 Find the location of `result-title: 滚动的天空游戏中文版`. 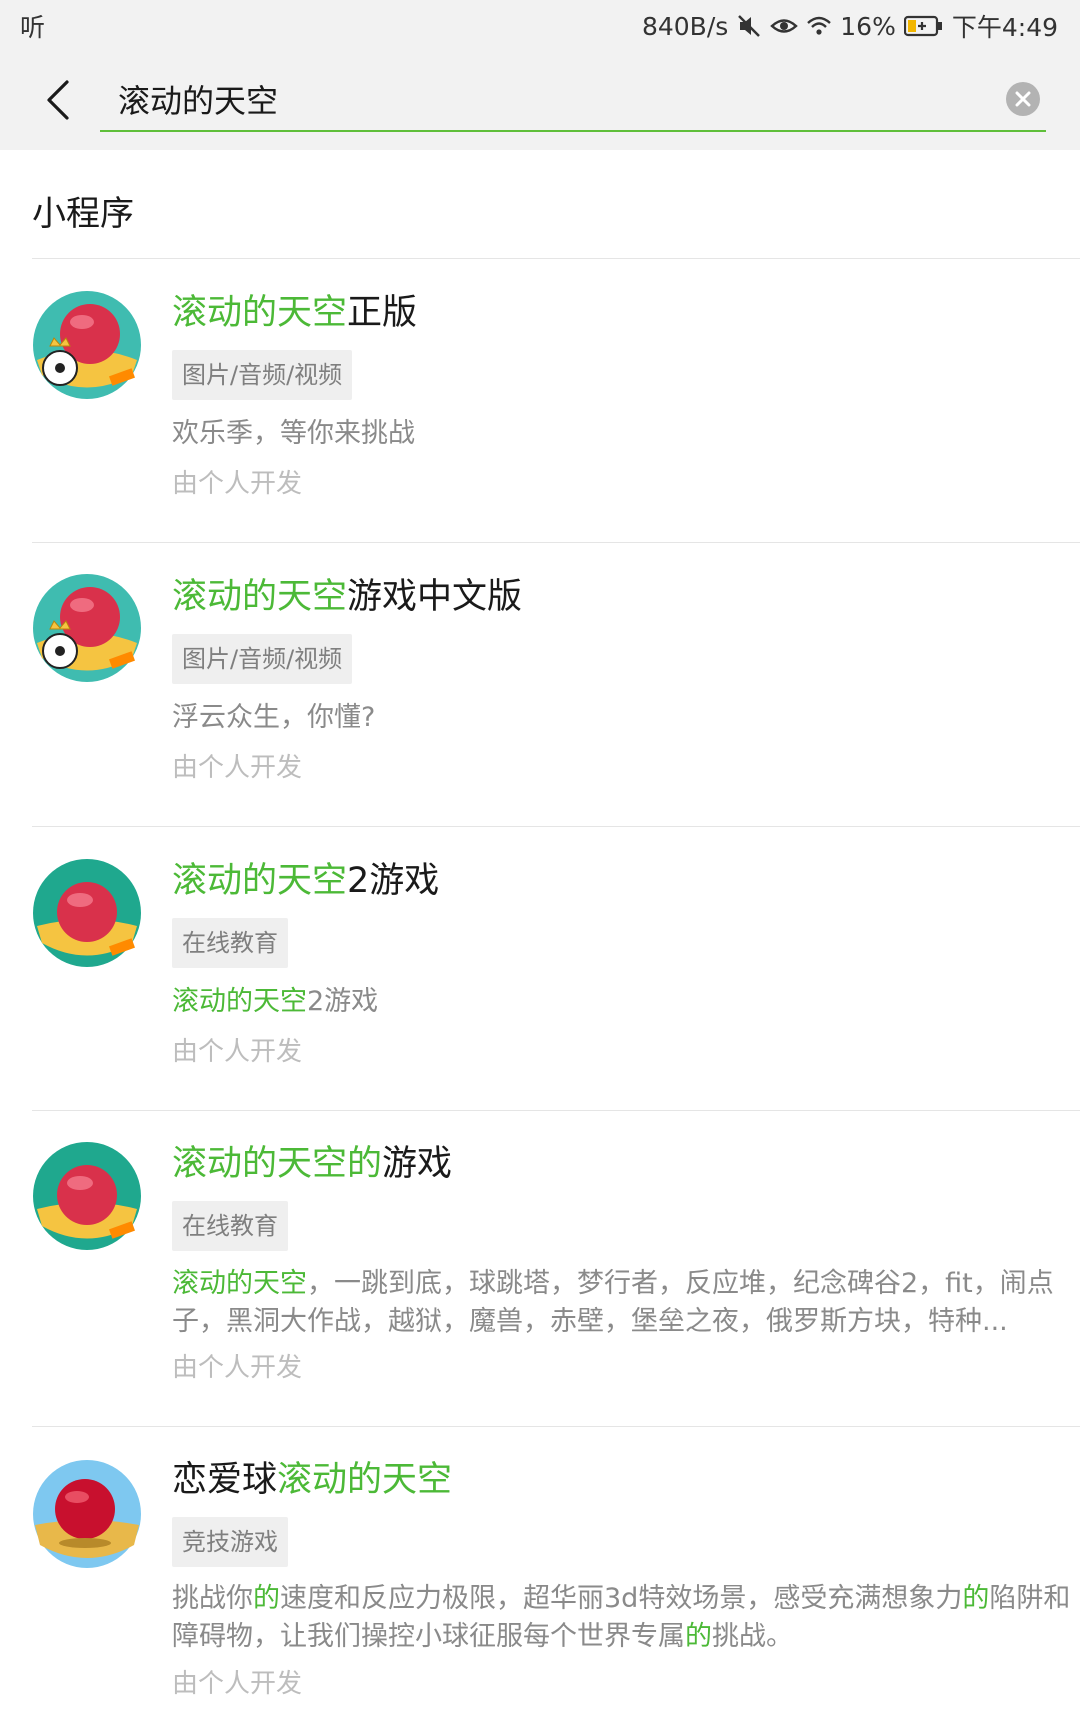

result-title: 滚动的天空游戏中文版 is located at coordinates (347, 597).